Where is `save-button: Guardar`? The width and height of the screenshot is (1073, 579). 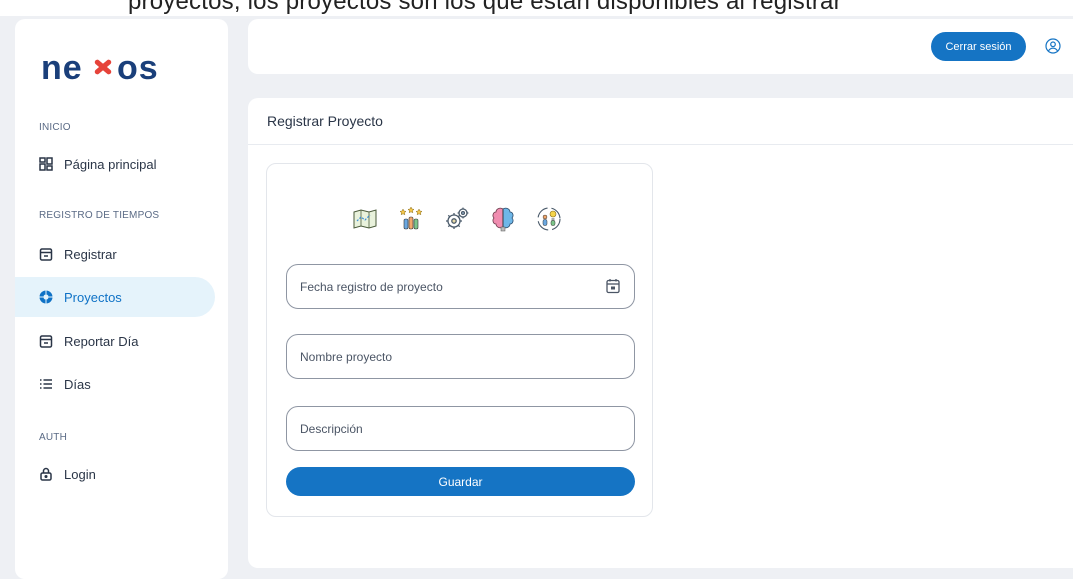
save-button: Guardar is located at coordinates (460, 481).